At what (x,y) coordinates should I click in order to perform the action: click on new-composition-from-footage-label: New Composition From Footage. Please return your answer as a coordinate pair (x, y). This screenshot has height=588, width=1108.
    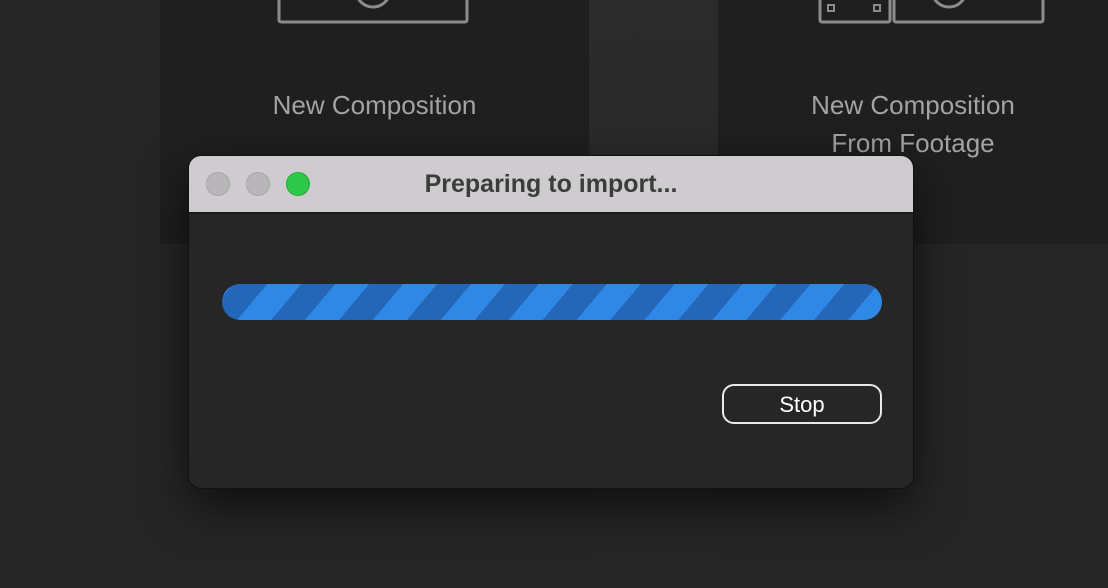
    Looking at the image, I should click on (913, 124).